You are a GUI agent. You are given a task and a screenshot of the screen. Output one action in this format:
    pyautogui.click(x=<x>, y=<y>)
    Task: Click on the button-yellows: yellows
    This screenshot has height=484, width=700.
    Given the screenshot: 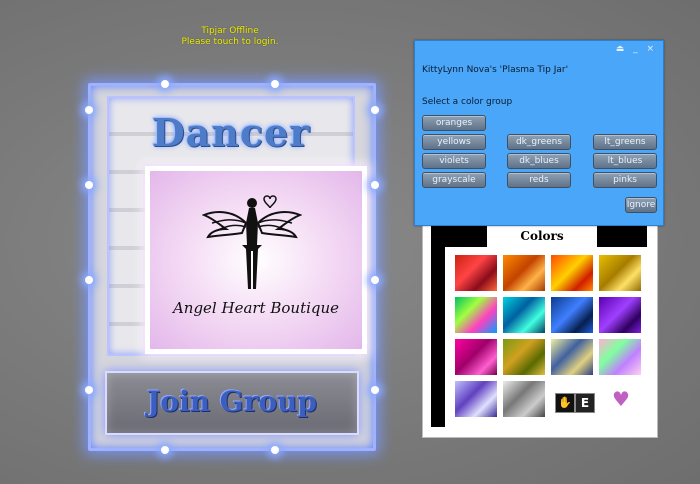 What is the action you would take?
    pyautogui.click(x=454, y=142)
    